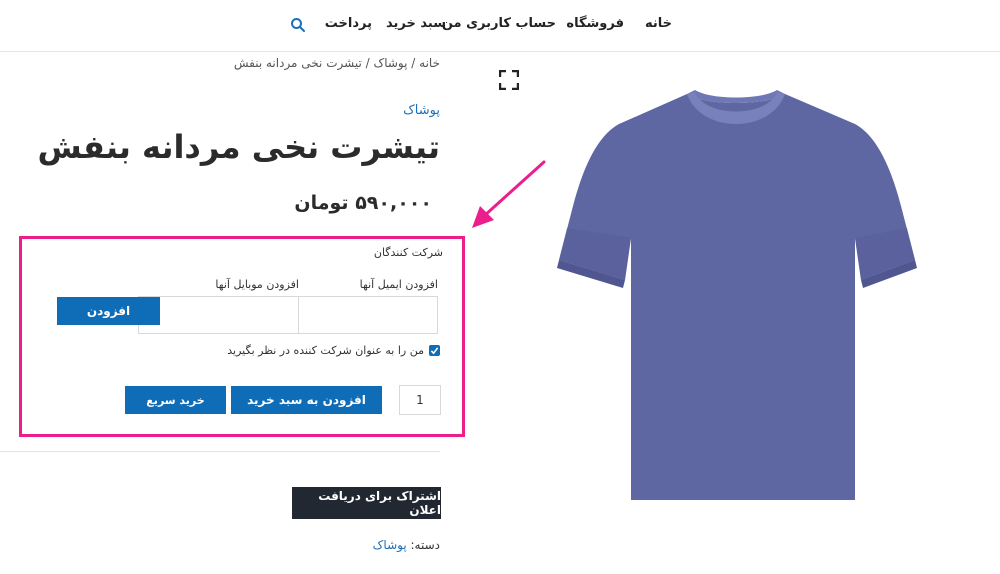  I want to click on product-price: ۵۹۰,۰۰۰ تومان, so click(363, 203).